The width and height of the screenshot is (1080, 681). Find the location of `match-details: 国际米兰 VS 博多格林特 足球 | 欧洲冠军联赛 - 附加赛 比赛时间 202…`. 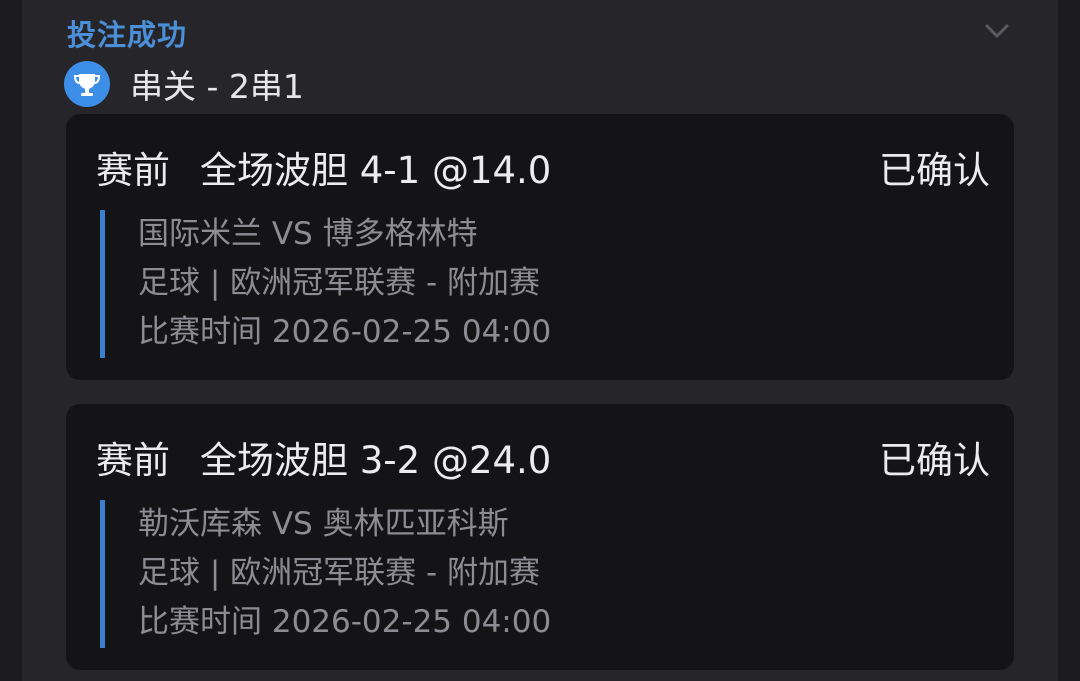

match-details: 国际米兰 VS 博多格林特 足球 | 欧洲冠军联赛 - 附加赛 比赛时间 202… is located at coordinates (325, 284).